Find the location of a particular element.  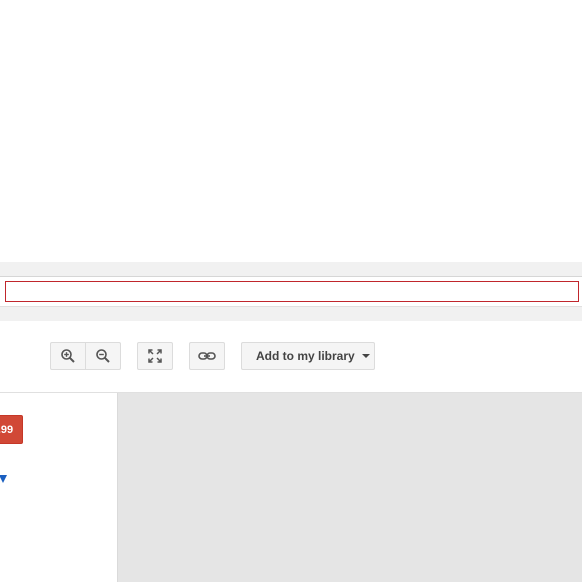

fullscreen-button is located at coordinates (155, 356).